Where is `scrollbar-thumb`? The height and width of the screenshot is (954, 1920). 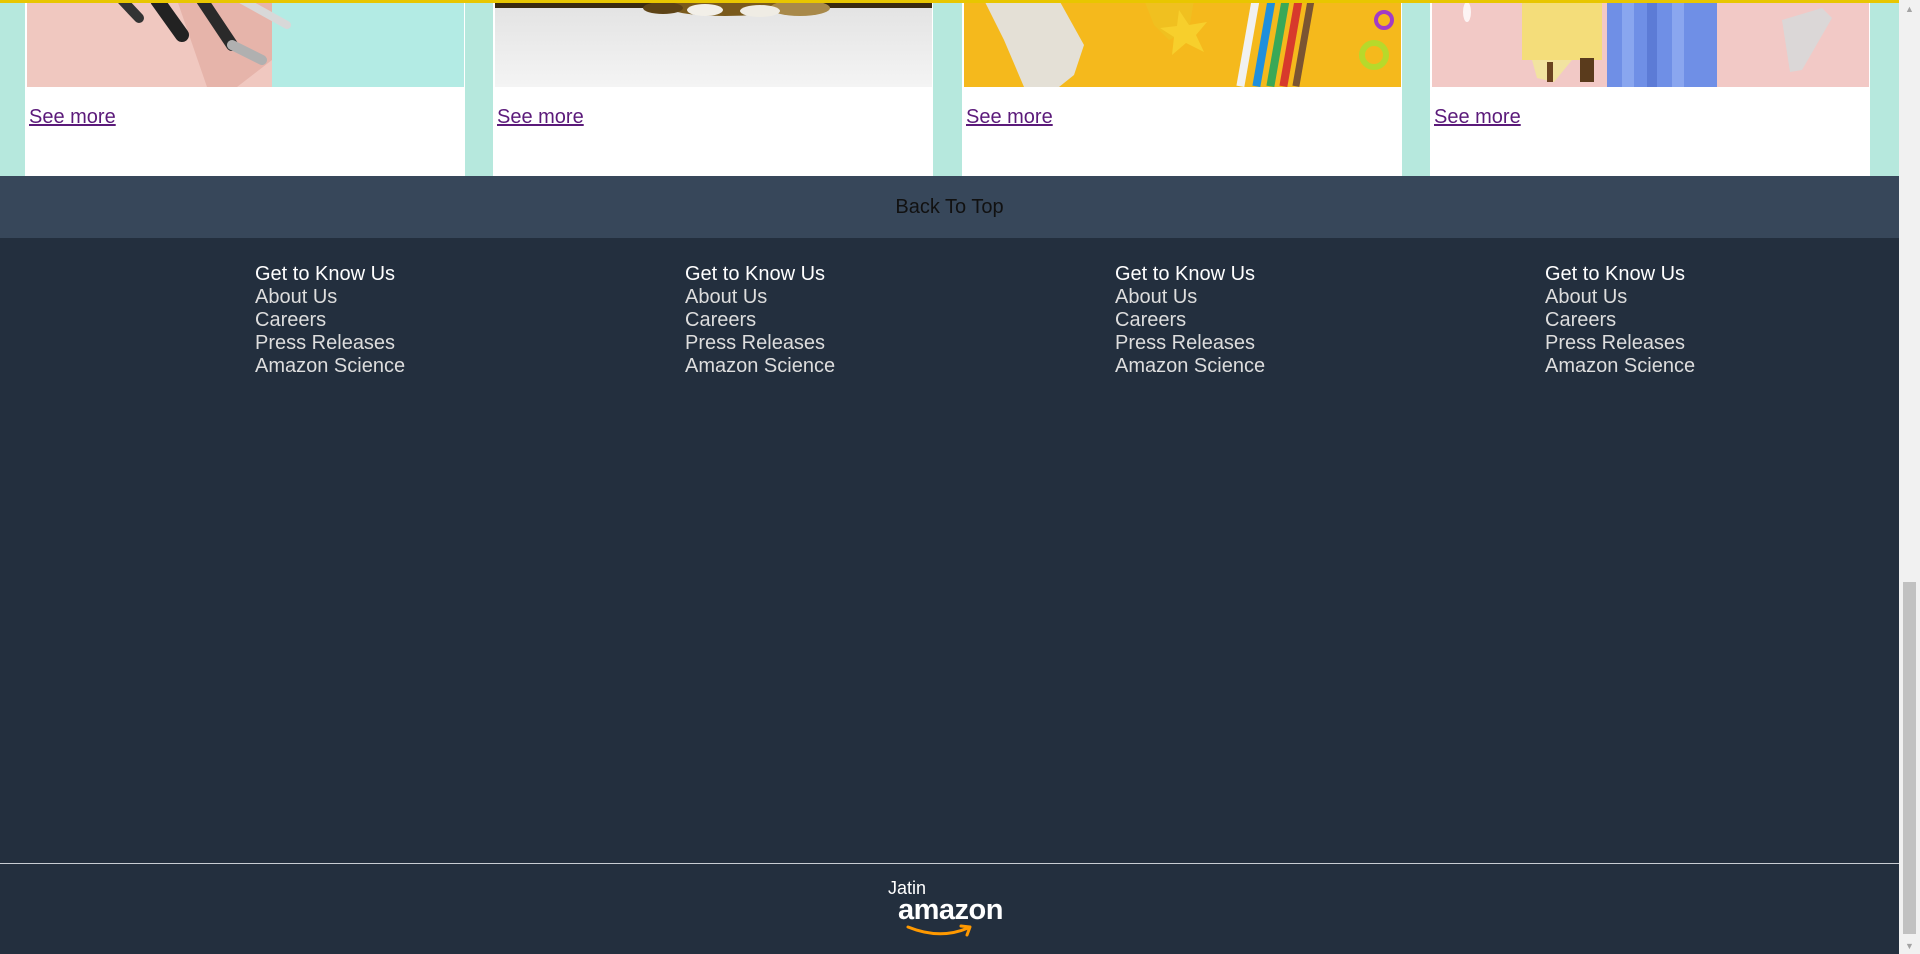 scrollbar-thumb is located at coordinates (1909, 758).